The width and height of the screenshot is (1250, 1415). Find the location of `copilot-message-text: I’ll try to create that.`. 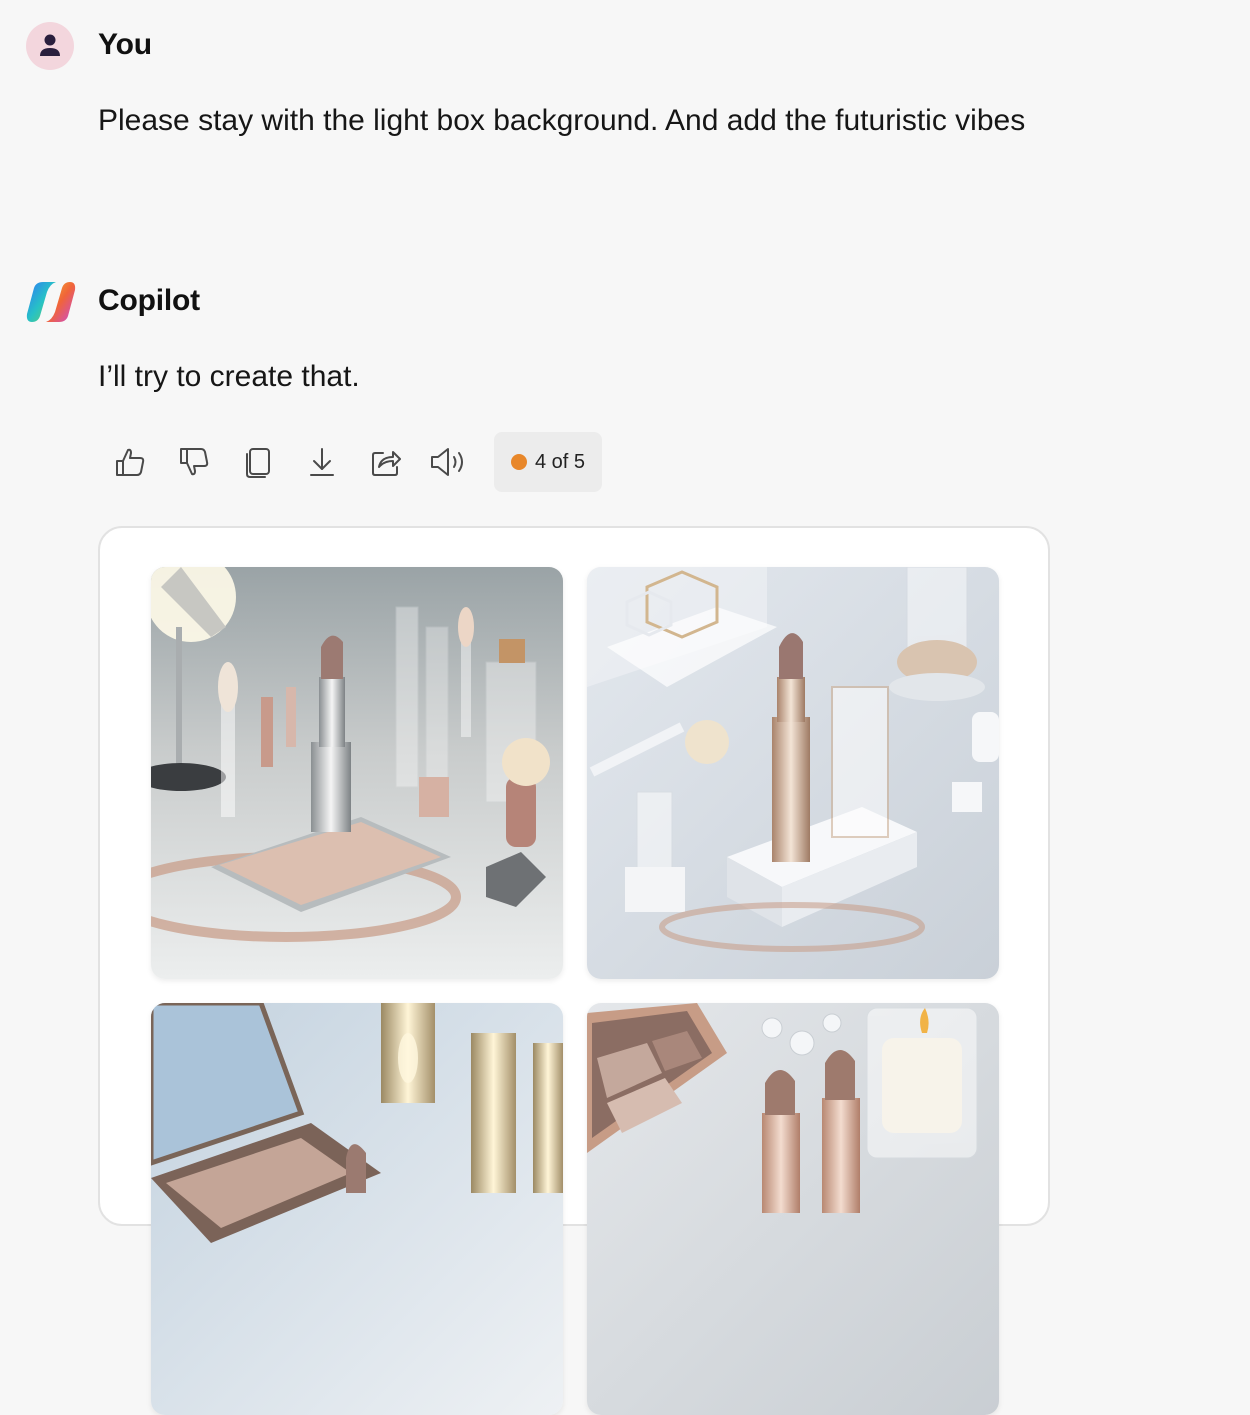

copilot-message-text: I’ll try to create that. is located at coordinates (229, 376).